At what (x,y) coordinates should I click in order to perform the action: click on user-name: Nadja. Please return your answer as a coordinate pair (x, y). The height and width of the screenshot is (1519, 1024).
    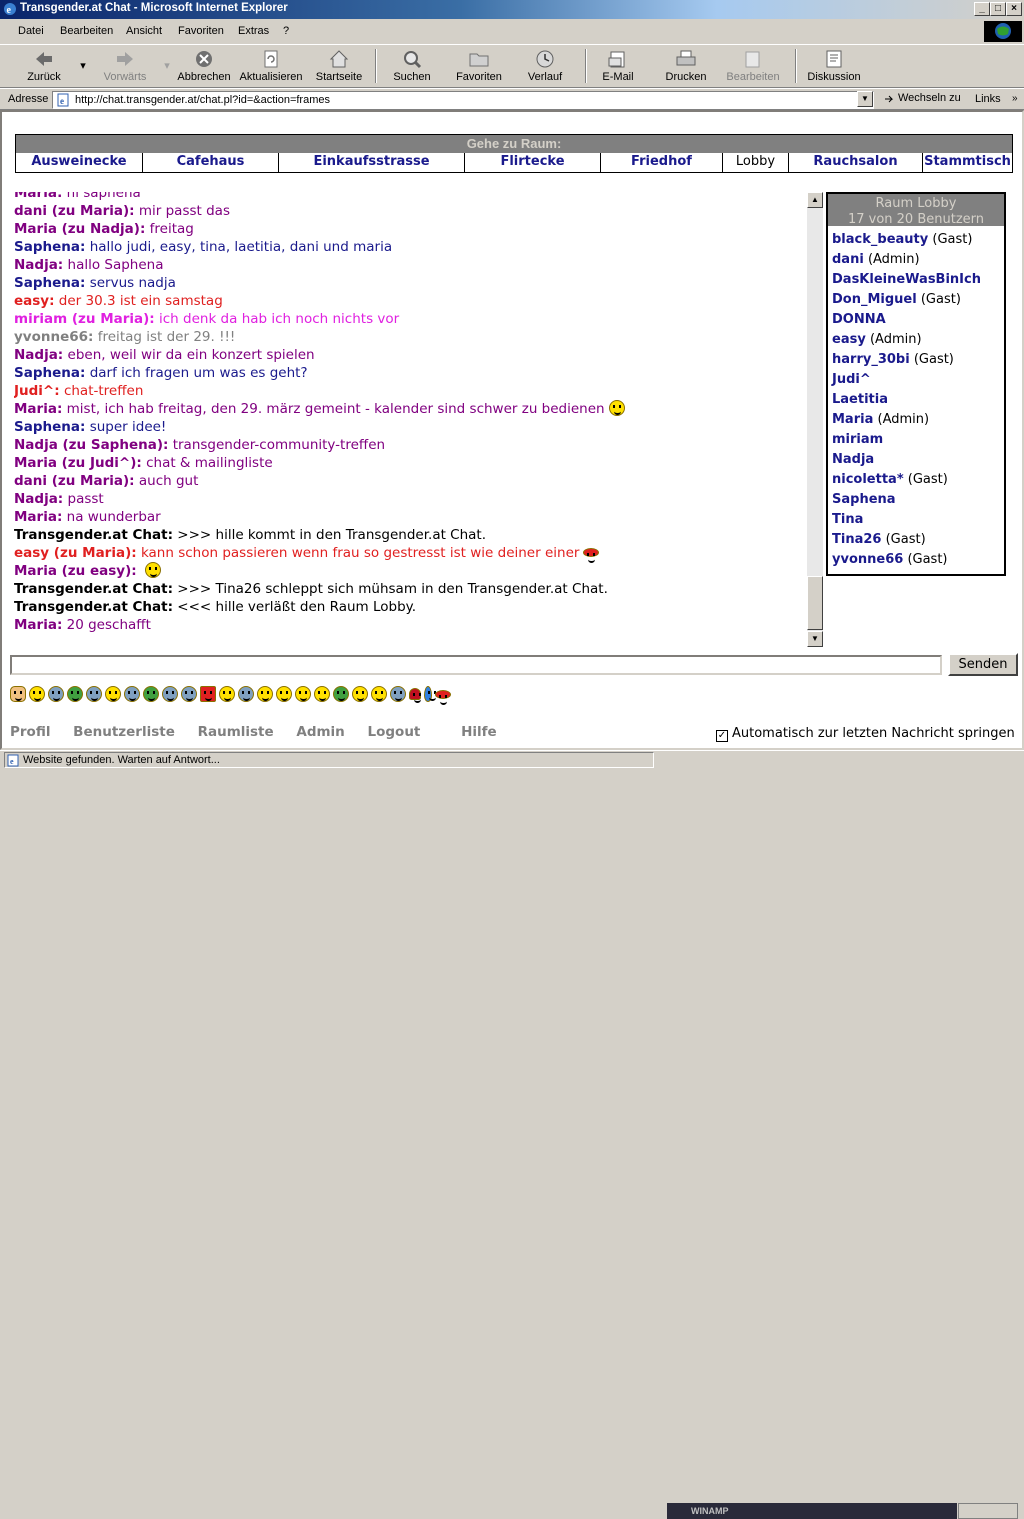
    Looking at the image, I should click on (853, 459).